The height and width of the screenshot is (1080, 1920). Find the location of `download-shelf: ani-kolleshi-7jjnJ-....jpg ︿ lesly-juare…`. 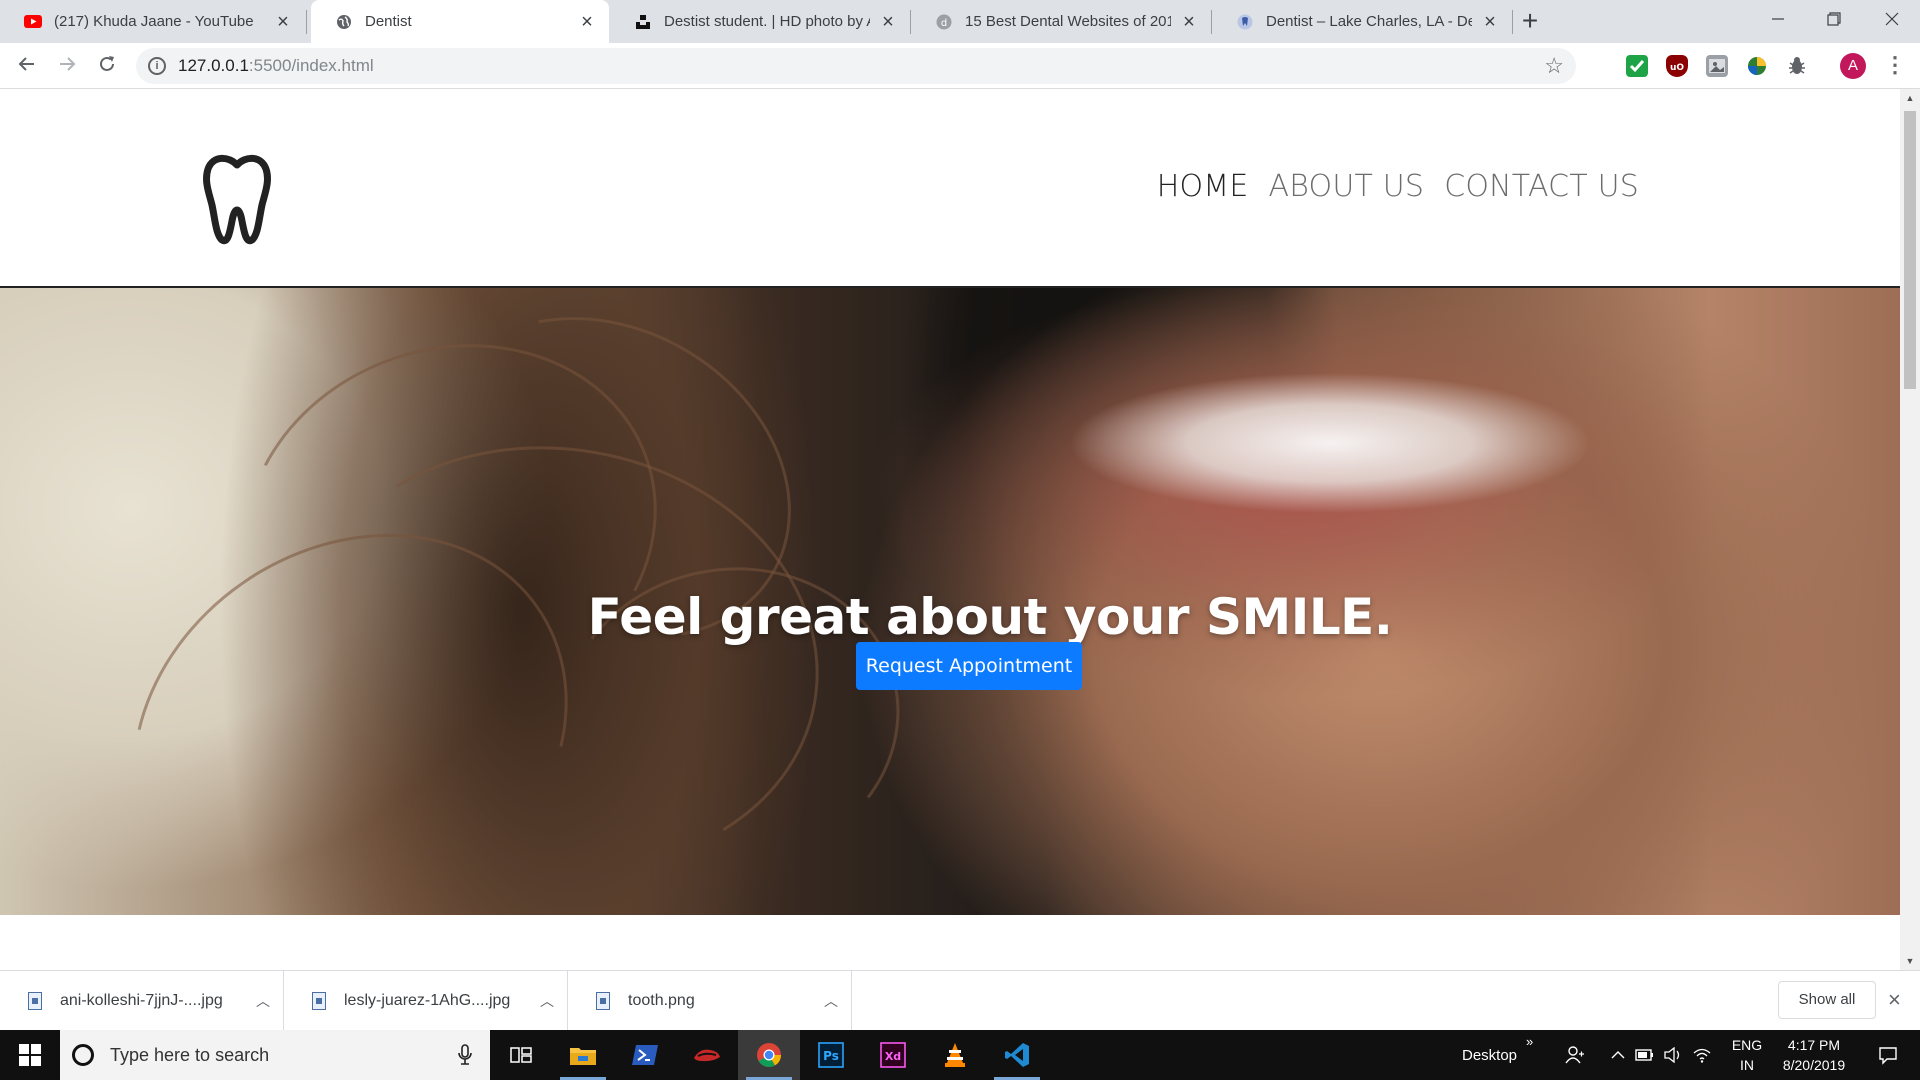

download-shelf: ani-kolleshi-7jjnJ-....jpg ︿ lesly-juare… is located at coordinates (960, 1000).